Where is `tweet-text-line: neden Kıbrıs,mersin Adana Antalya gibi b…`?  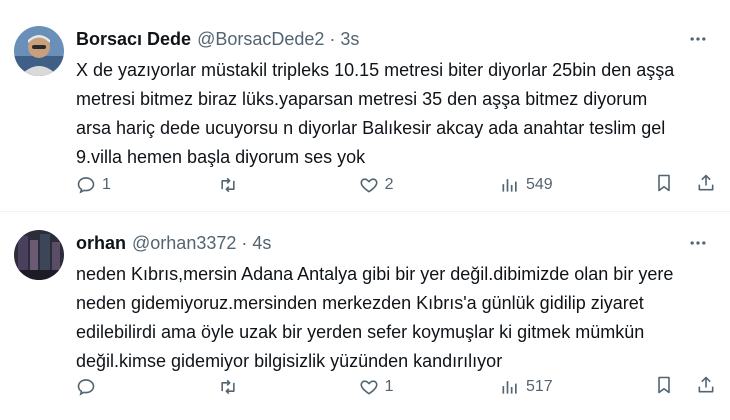 tweet-text-line: neden Kıbrıs,mersin Adana Antalya gibi b… is located at coordinates (375, 274).